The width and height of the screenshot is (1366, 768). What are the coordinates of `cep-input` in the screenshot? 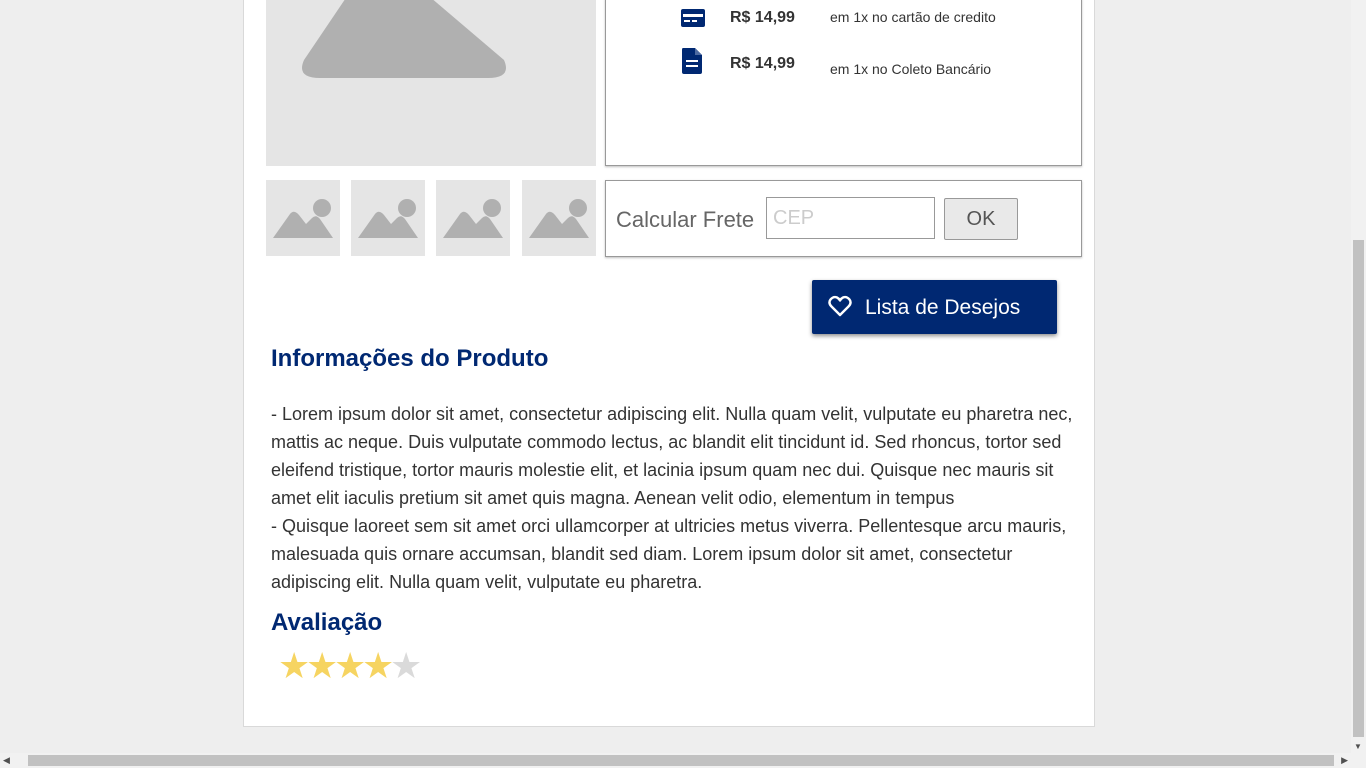 It's located at (850, 218).